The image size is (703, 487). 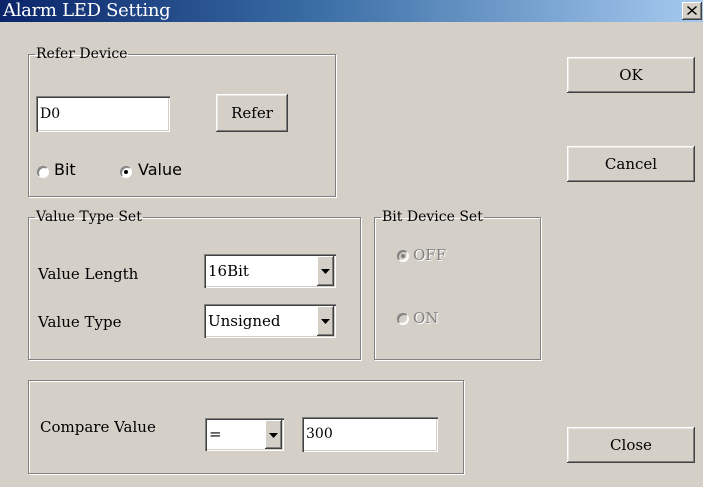 What do you see at coordinates (426, 318) in the screenshot?
I see `on-radio-label: ON` at bounding box center [426, 318].